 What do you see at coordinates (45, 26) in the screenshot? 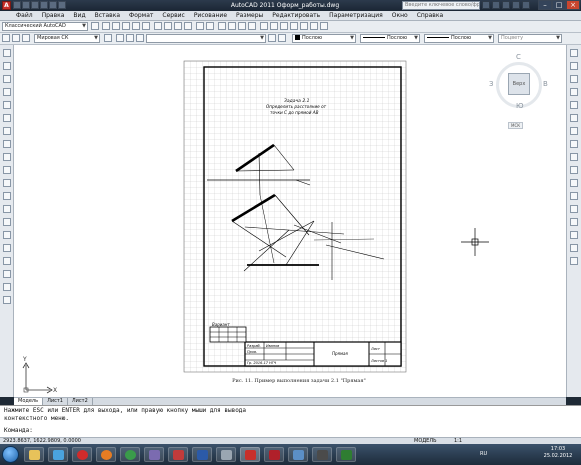
I see `workspace-dropdown: Классический AutoCAD ▼` at bounding box center [45, 26].